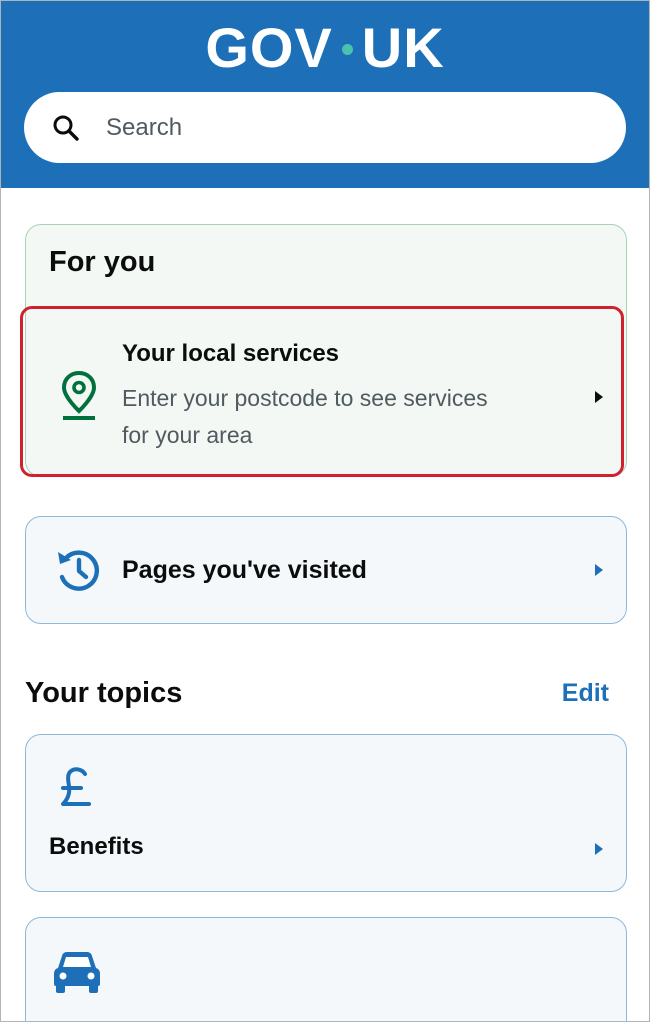 The width and height of the screenshot is (650, 1022). I want to click on search-input: Search, so click(325, 127).